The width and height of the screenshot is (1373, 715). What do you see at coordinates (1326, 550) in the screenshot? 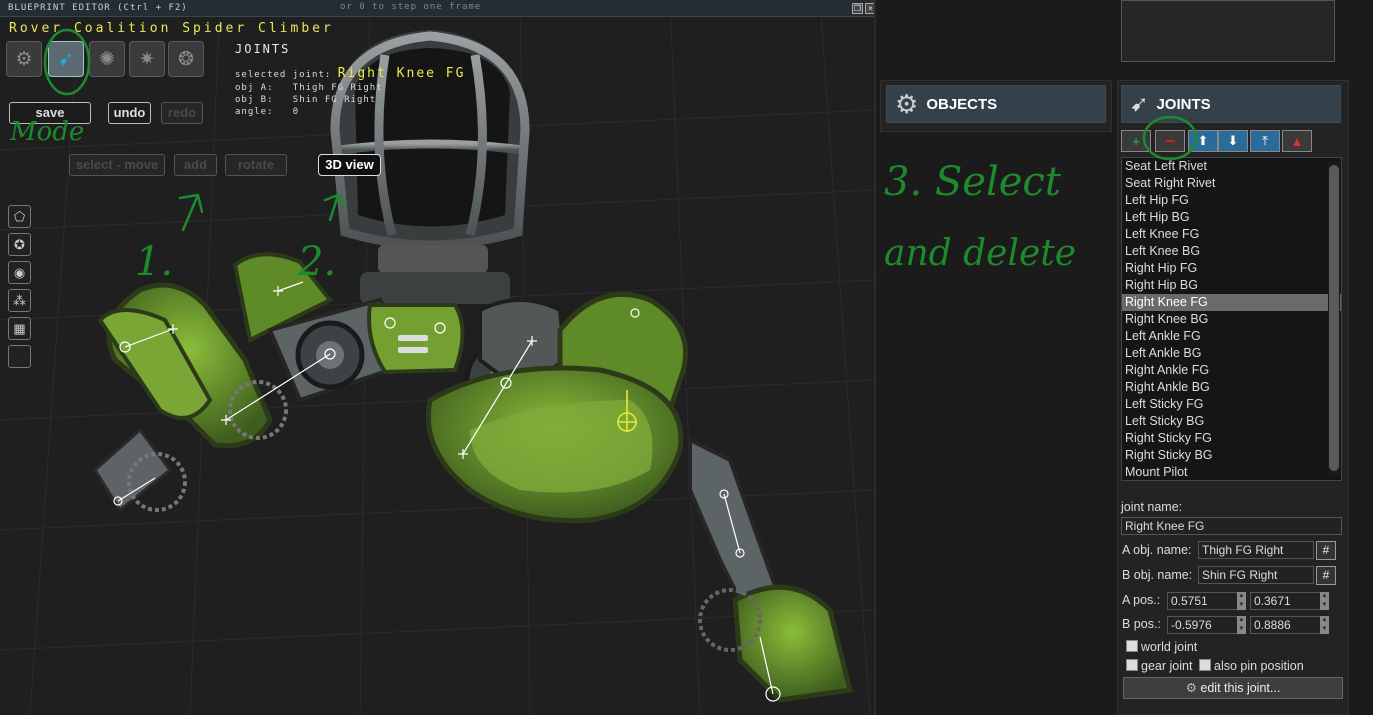
I see `a-obj-pick-button: #` at bounding box center [1326, 550].